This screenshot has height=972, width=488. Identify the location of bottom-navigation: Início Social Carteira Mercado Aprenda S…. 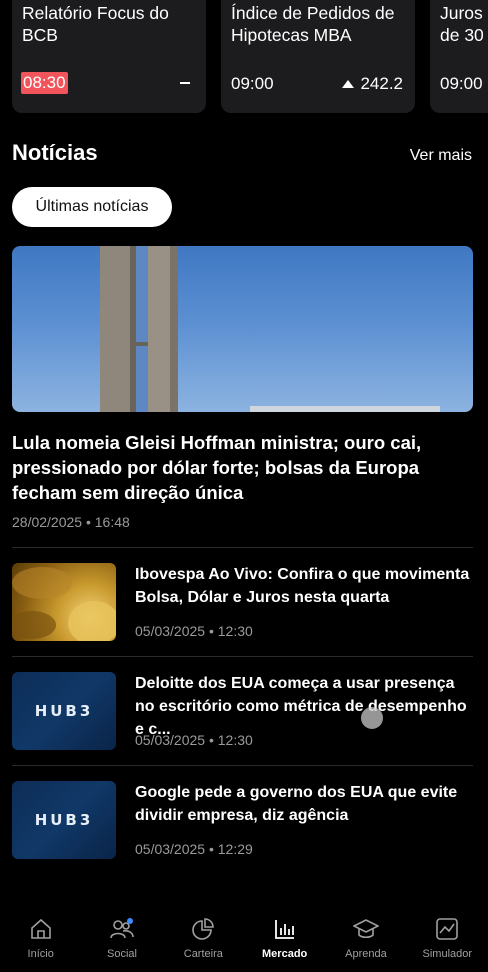
(244, 939).